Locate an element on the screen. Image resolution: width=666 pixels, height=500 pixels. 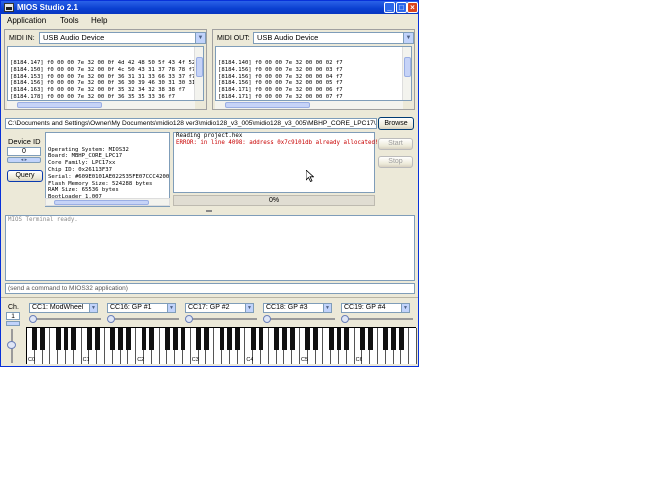
pitch-bend-slider-thumb is located at coordinates (11, 345).